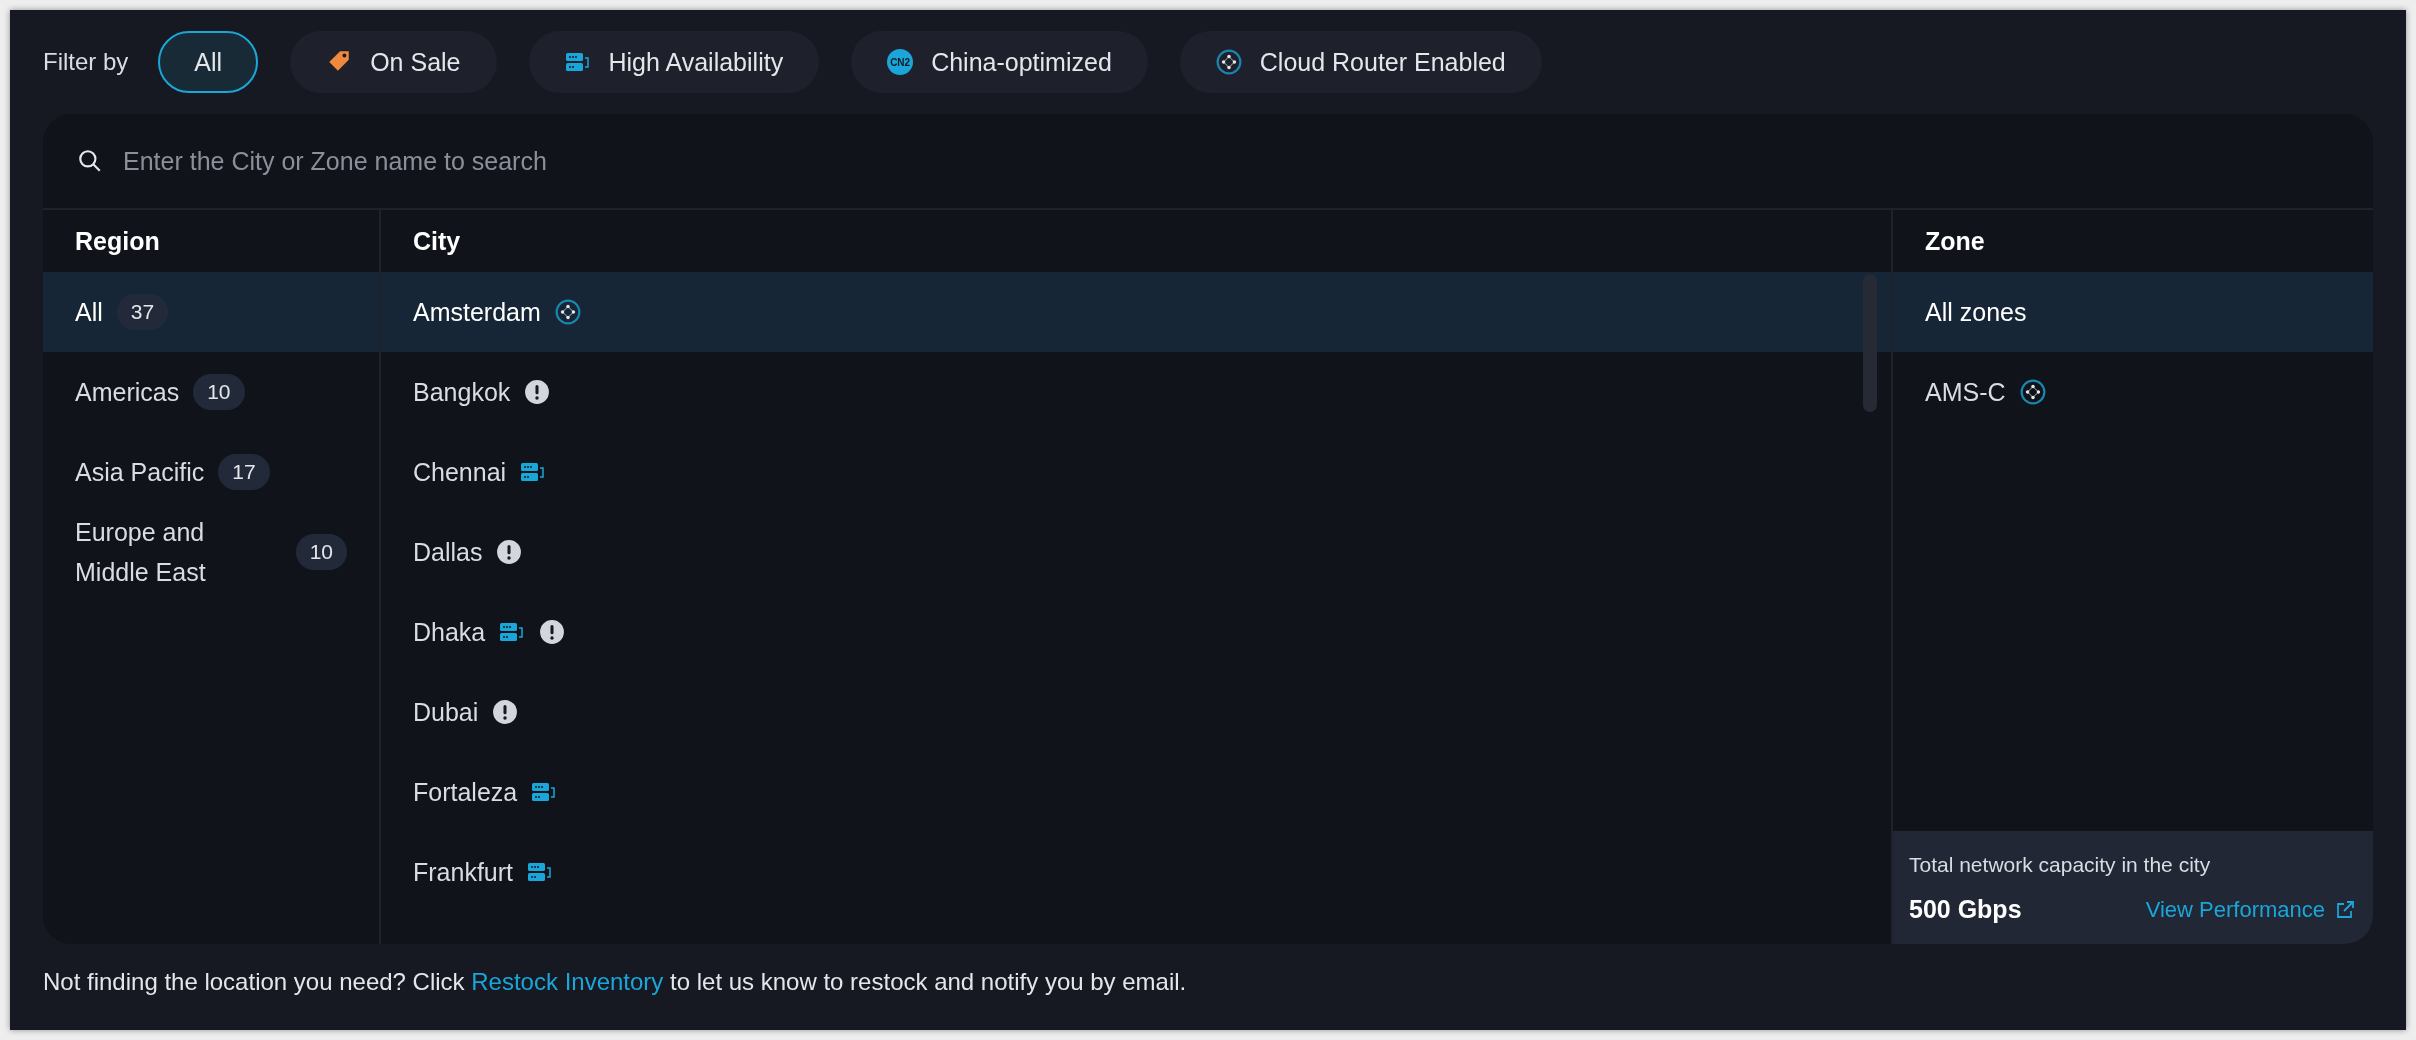  What do you see at coordinates (393, 62) in the screenshot?
I see `filter-chip: On Sale` at bounding box center [393, 62].